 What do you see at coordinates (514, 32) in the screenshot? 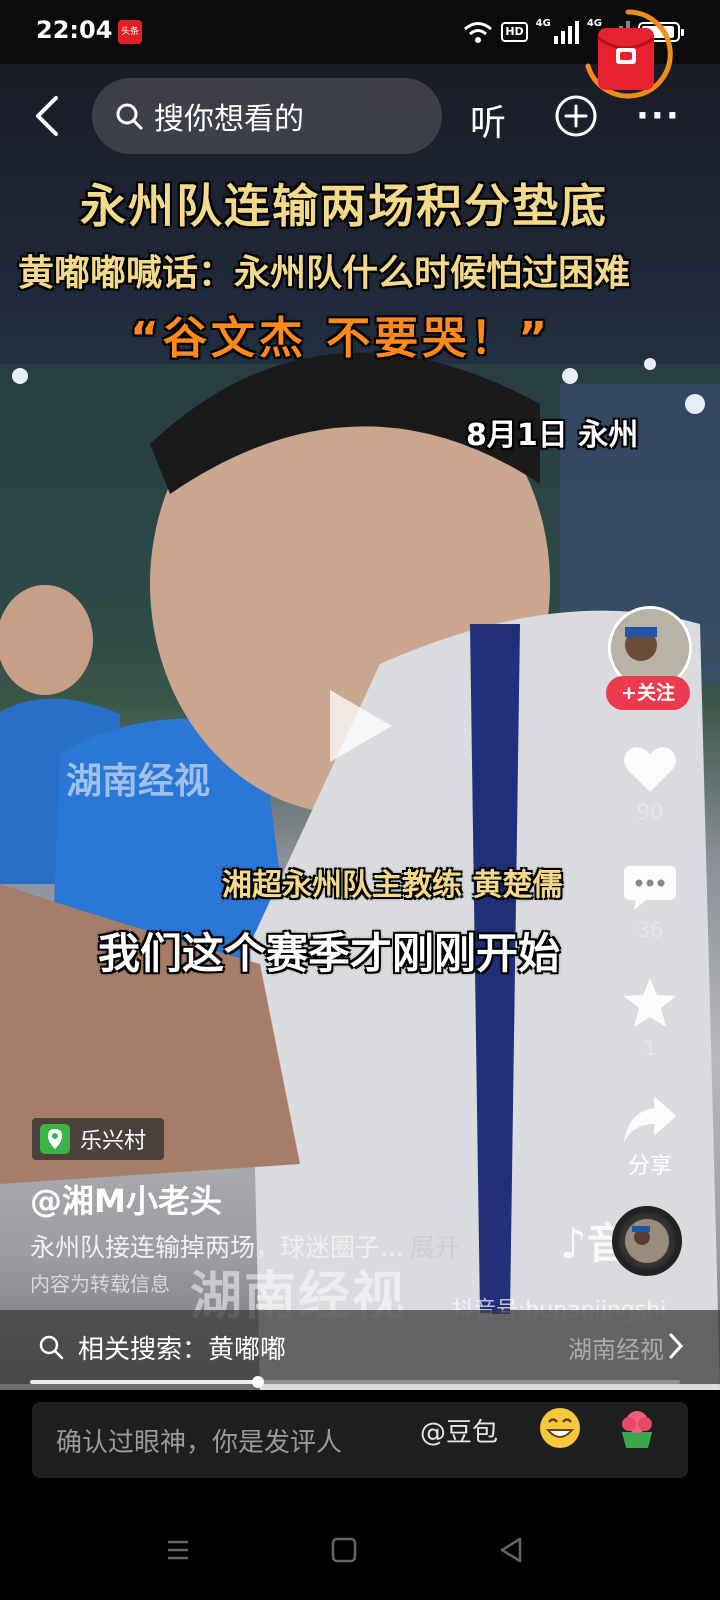
I see `hd-badge: HD` at bounding box center [514, 32].